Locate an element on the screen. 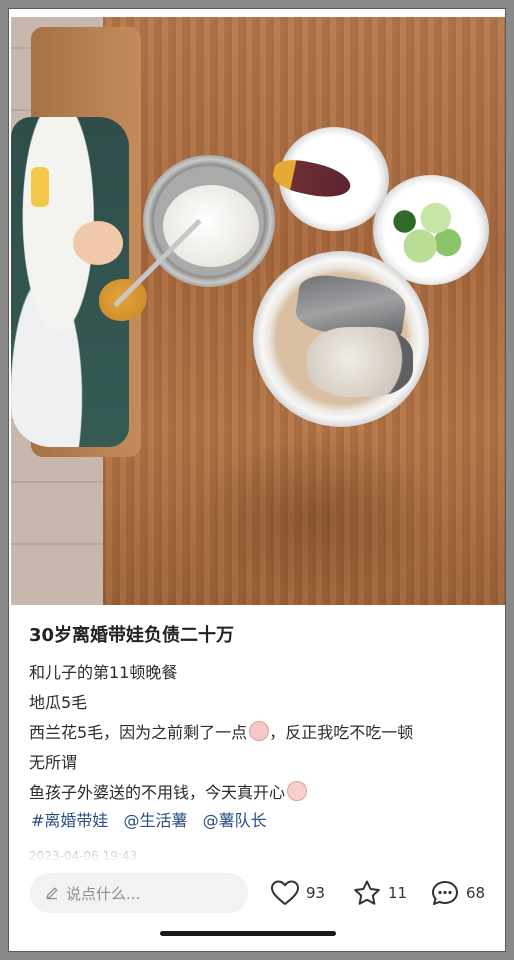 This screenshot has height=960, width=514. like-count: 93 is located at coordinates (316, 893).